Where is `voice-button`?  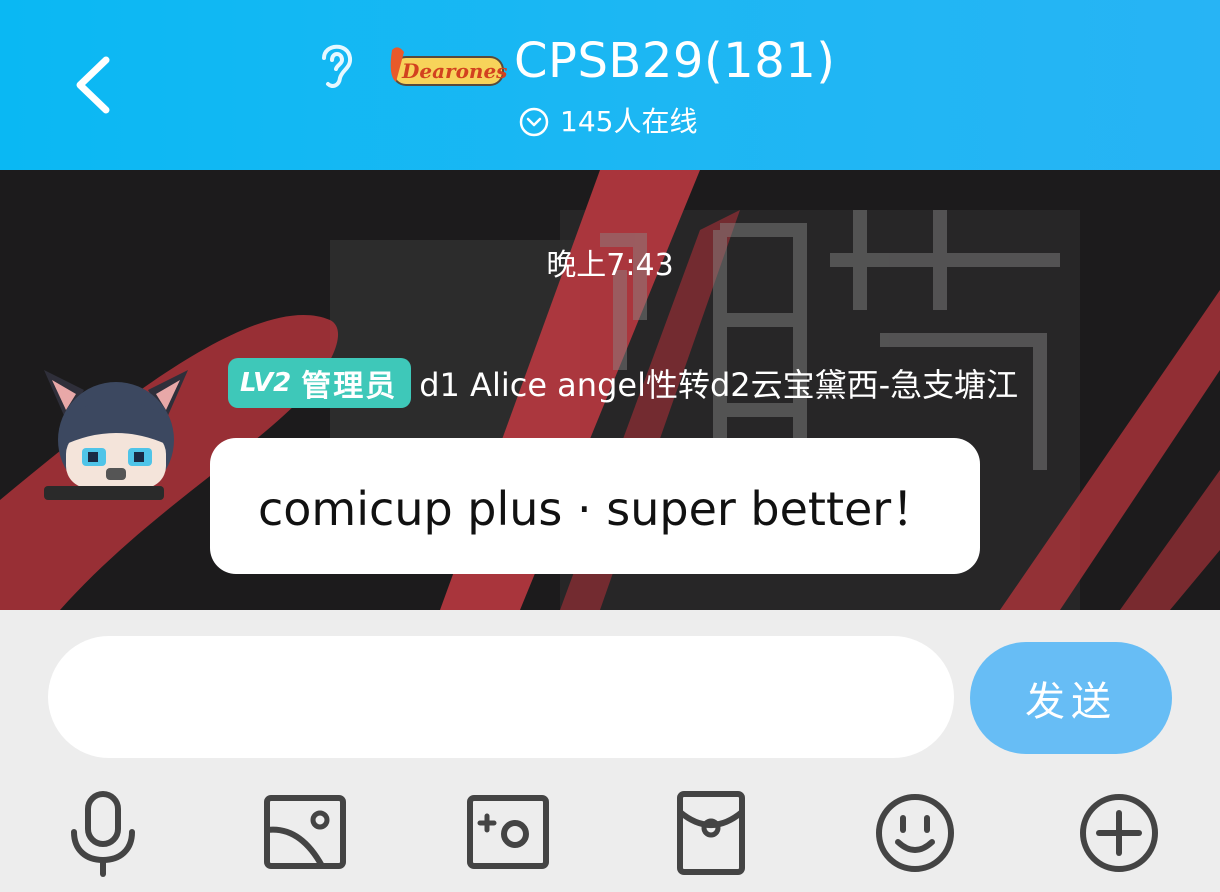
voice-button is located at coordinates (103, 833).